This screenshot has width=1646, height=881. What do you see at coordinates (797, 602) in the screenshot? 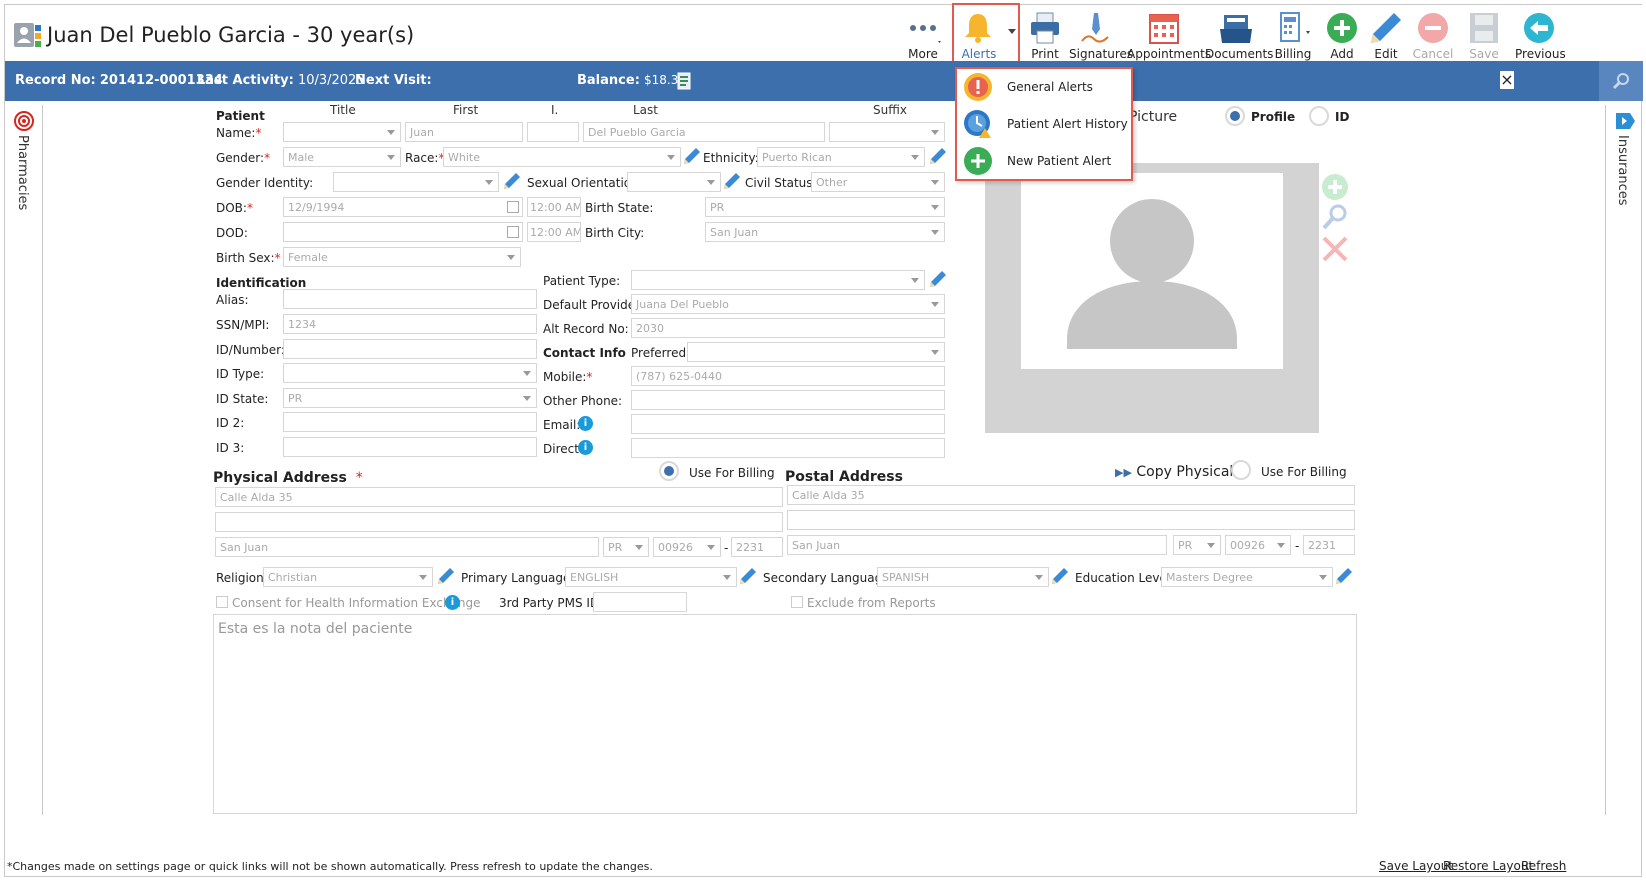
I see `exclude-reports-checkbox` at bounding box center [797, 602].